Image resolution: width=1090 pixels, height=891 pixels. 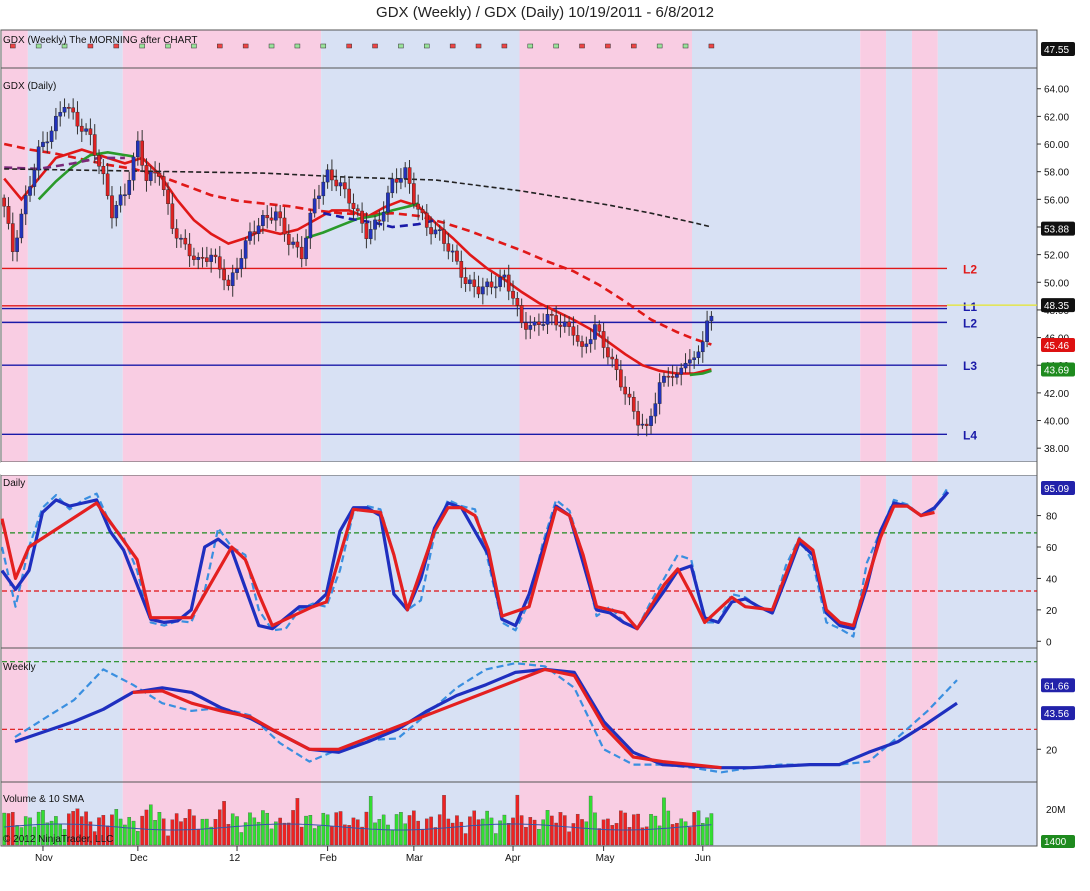 I want to click on time-tick-label: May, so click(x=605, y=858).